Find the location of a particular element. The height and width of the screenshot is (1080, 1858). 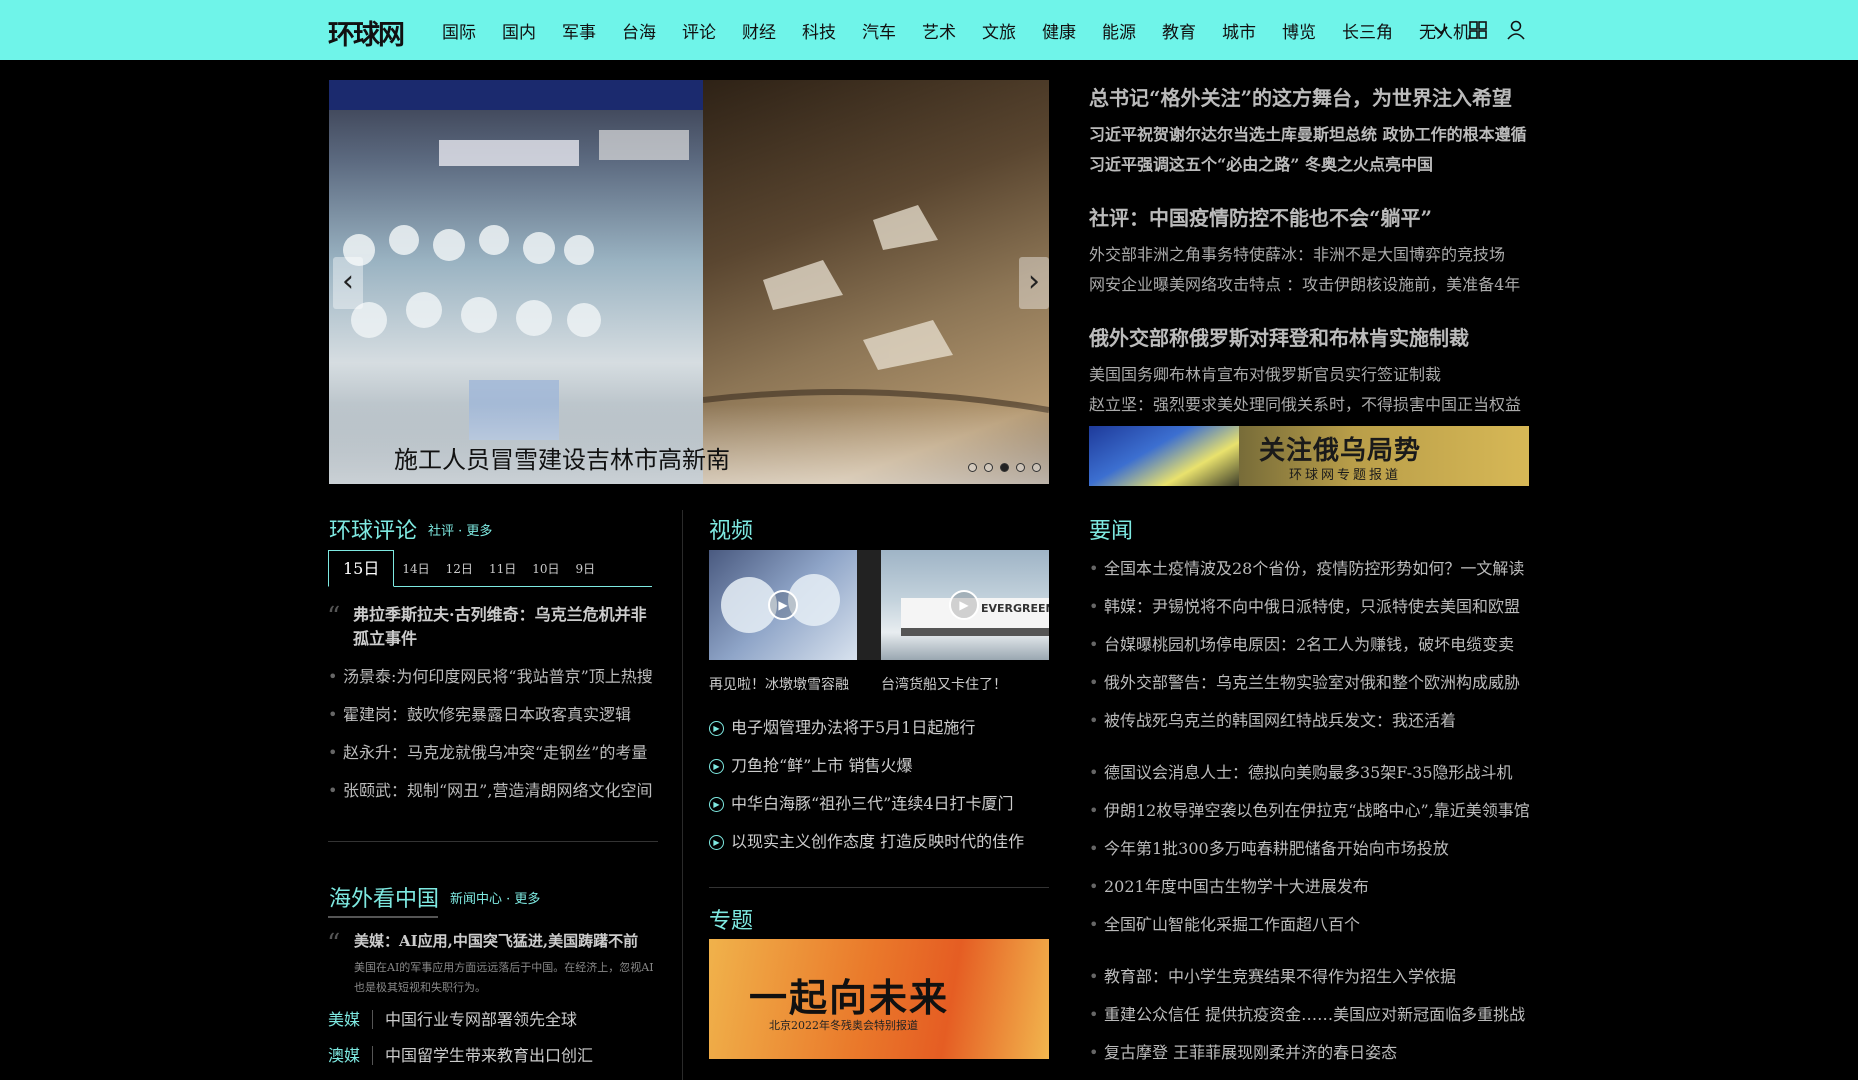

nav-item: 长三角 is located at coordinates (1367, 30).